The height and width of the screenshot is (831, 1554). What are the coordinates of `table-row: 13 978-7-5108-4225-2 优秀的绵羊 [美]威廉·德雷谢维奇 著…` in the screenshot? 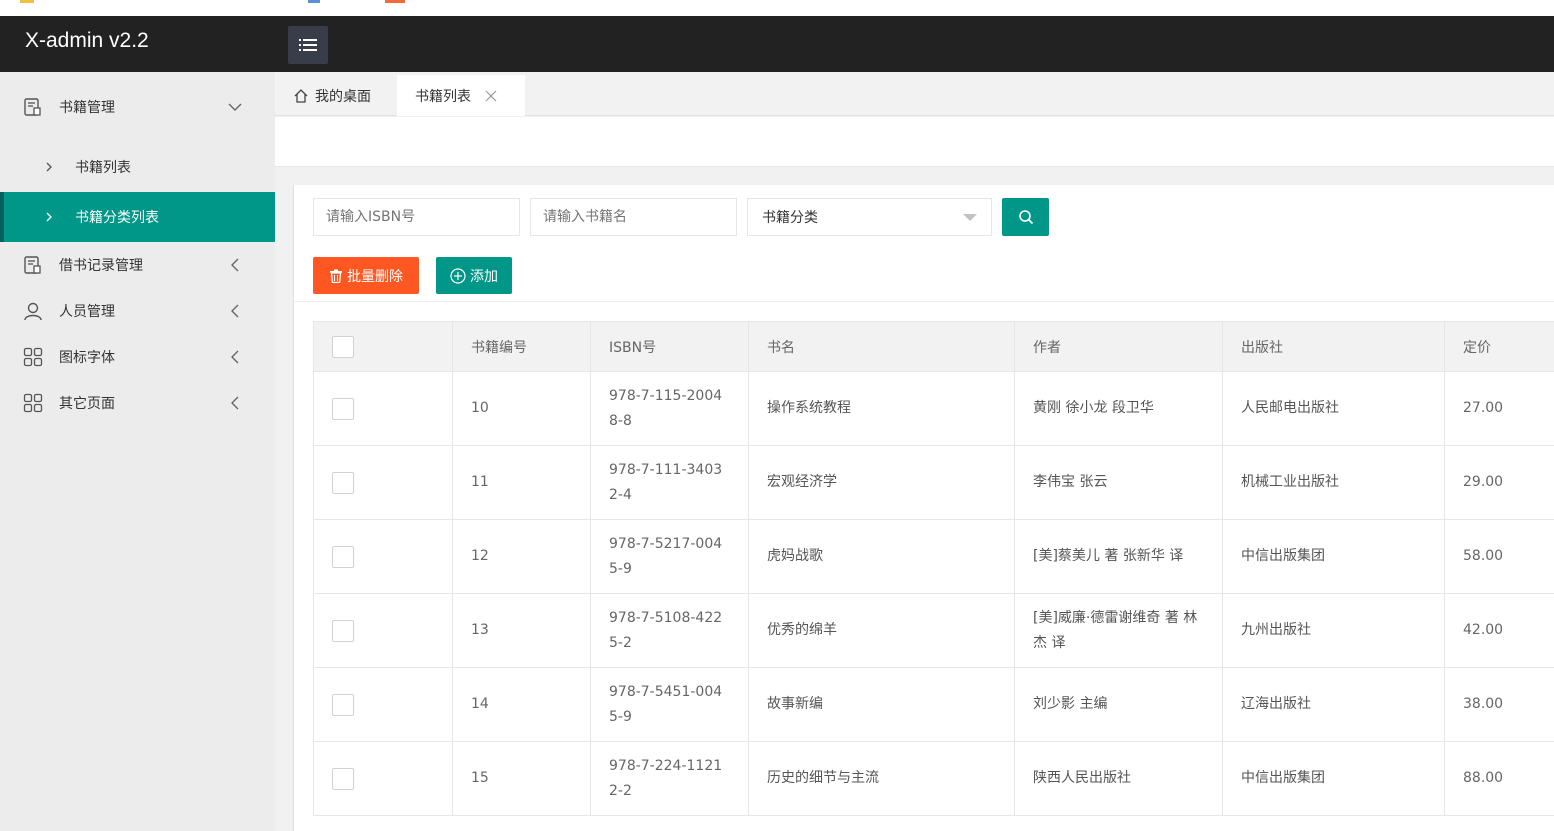 It's located at (933, 630).